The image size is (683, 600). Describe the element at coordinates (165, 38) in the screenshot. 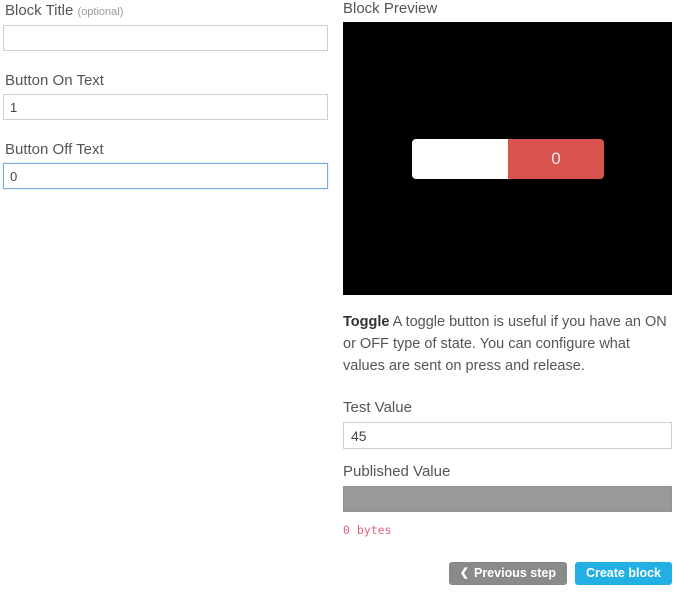

I see `block-title-input` at that location.